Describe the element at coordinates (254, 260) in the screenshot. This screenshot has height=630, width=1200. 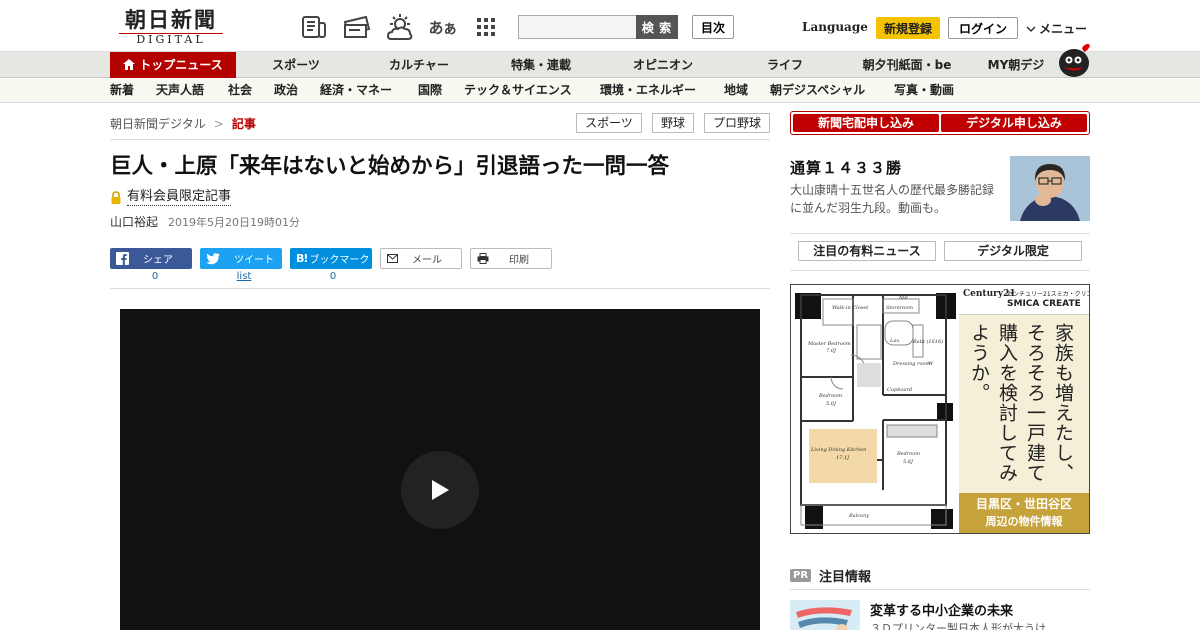
I see `tweet-label: ツイート` at that location.